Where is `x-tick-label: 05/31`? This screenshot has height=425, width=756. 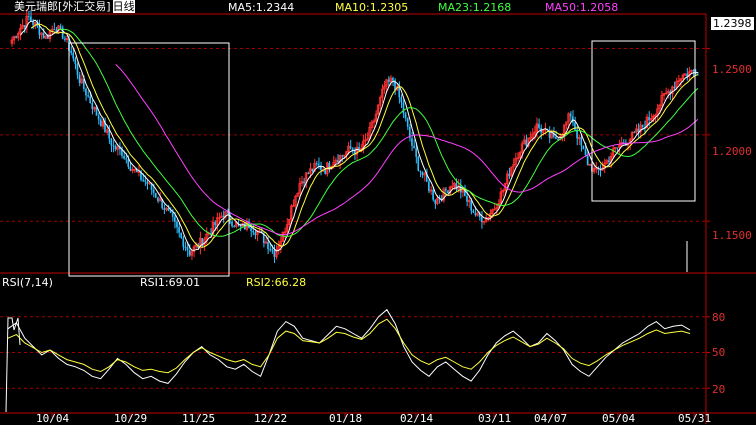
x-tick-label: 05/31 is located at coordinates (695, 418).